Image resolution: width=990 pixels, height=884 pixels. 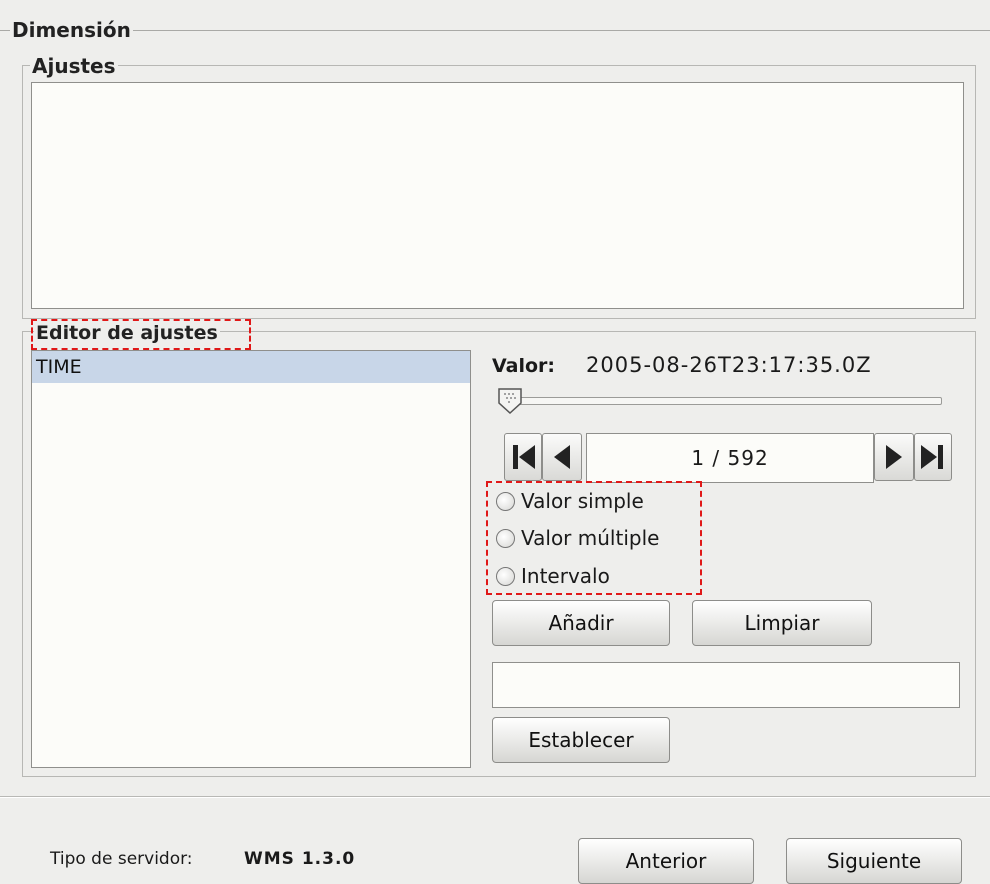 What do you see at coordinates (782, 623) in the screenshot?
I see `clear-button: Limpiar` at bounding box center [782, 623].